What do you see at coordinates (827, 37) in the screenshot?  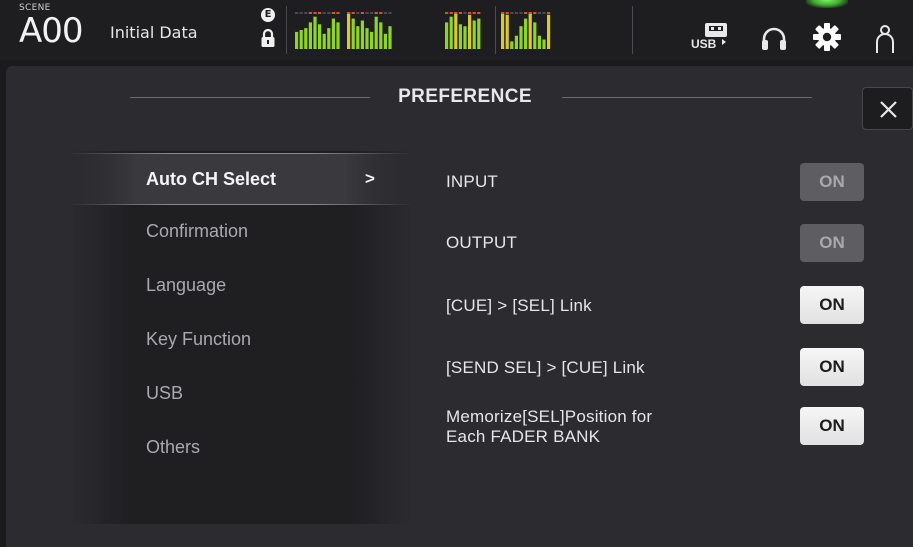 I see `gear-icon` at bounding box center [827, 37].